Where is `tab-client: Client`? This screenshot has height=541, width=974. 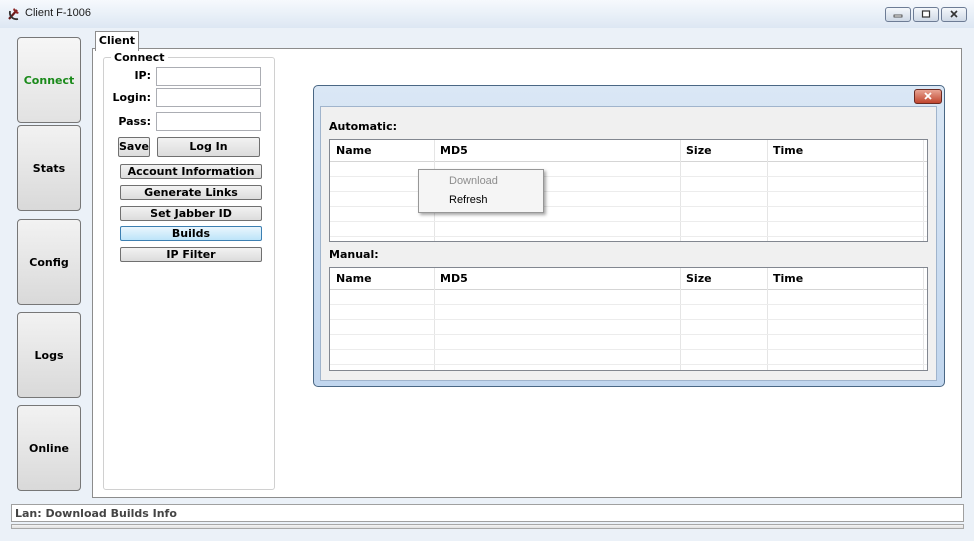 tab-client: Client is located at coordinates (117, 41).